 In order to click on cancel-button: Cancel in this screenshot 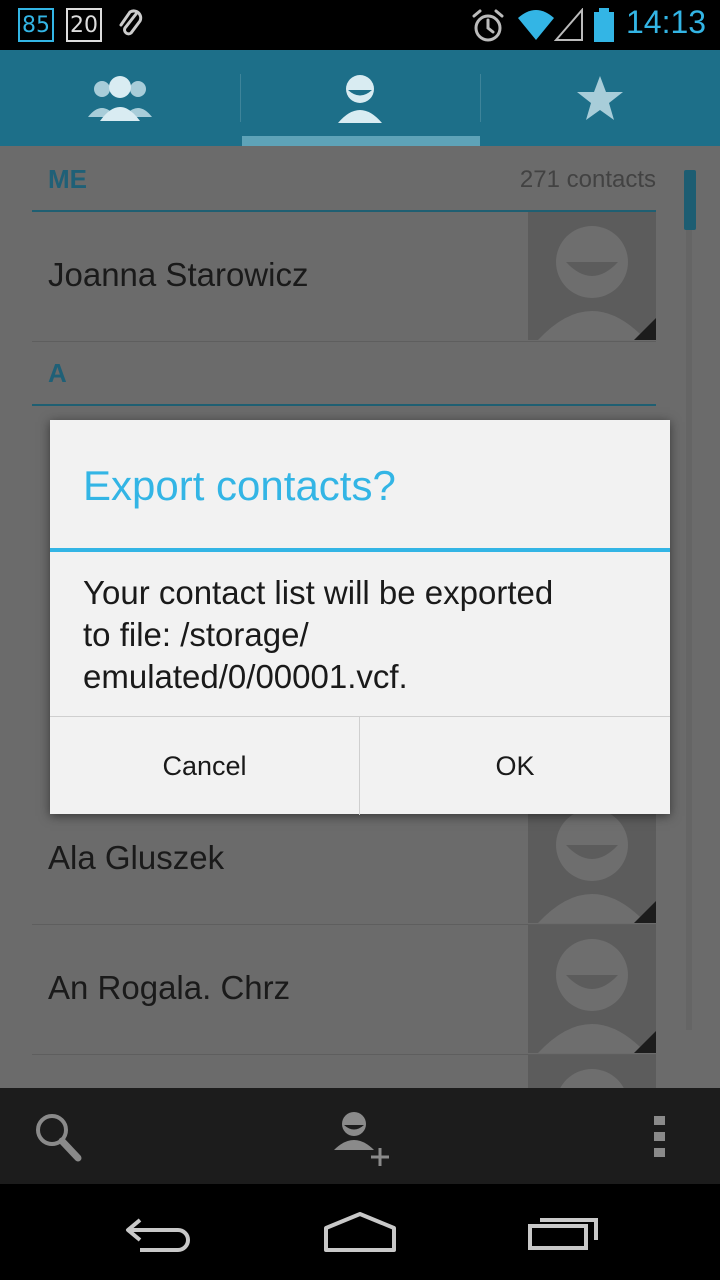, I will do `click(205, 766)`.